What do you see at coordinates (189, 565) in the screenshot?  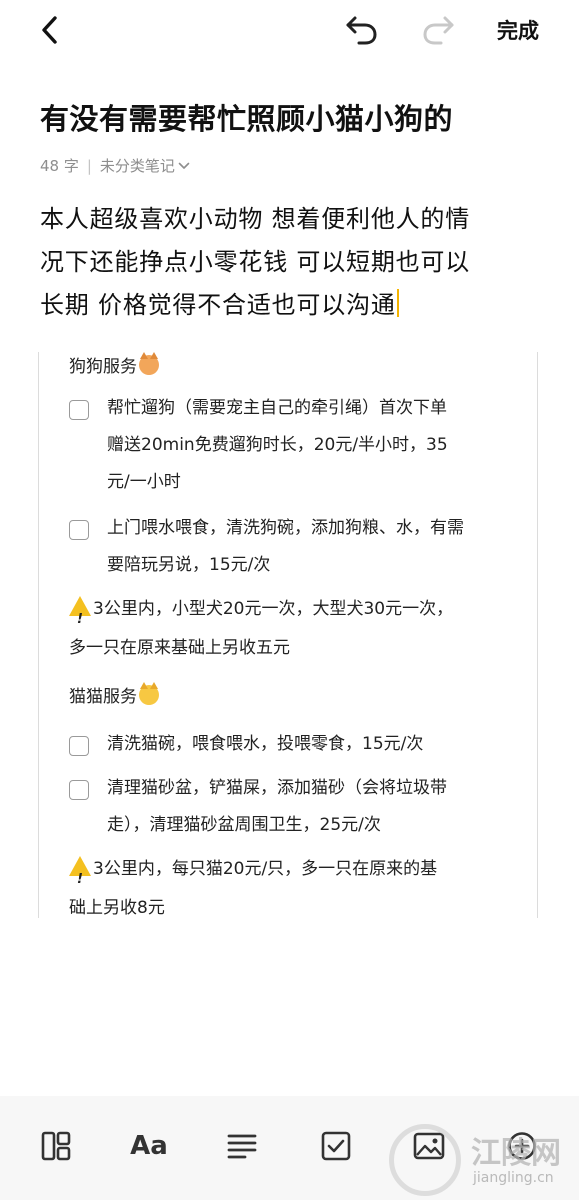 I see `item-line: 要陪玩另说，15元/次` at bounding box center [189, 565].